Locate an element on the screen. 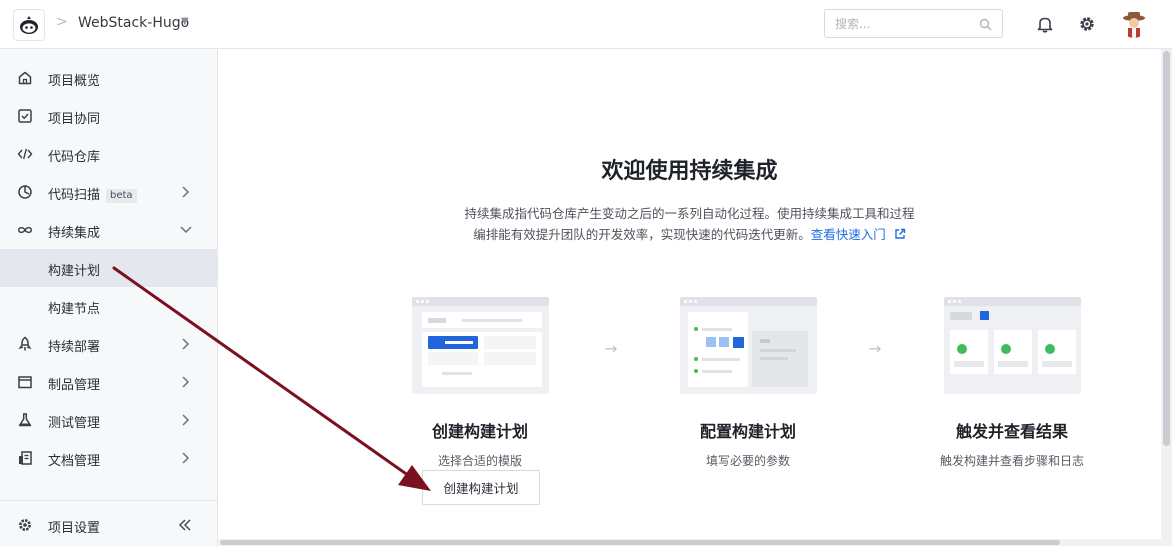  coding-logo-icon is located at coordinates (29, 25).